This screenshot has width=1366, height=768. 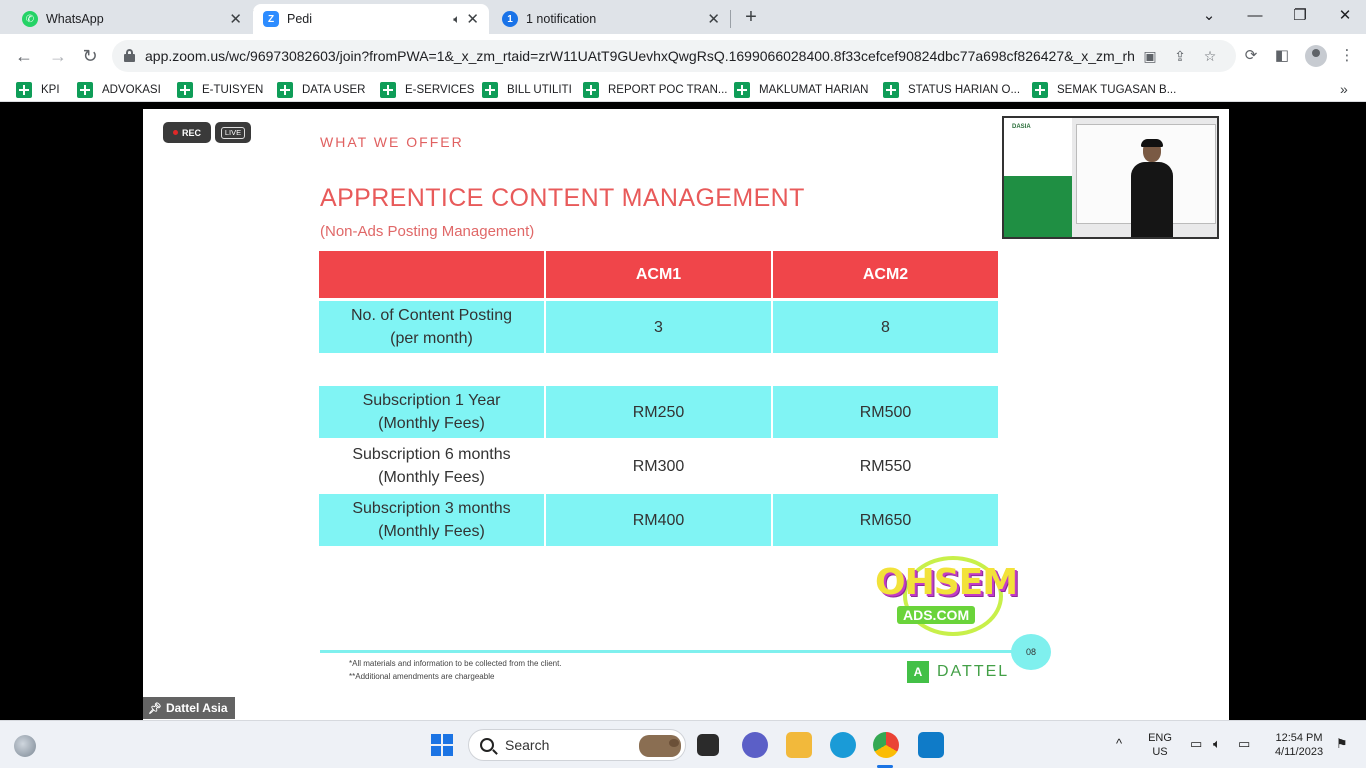 I want to click on input-language: ENG US, so click(x=1160, y=745).